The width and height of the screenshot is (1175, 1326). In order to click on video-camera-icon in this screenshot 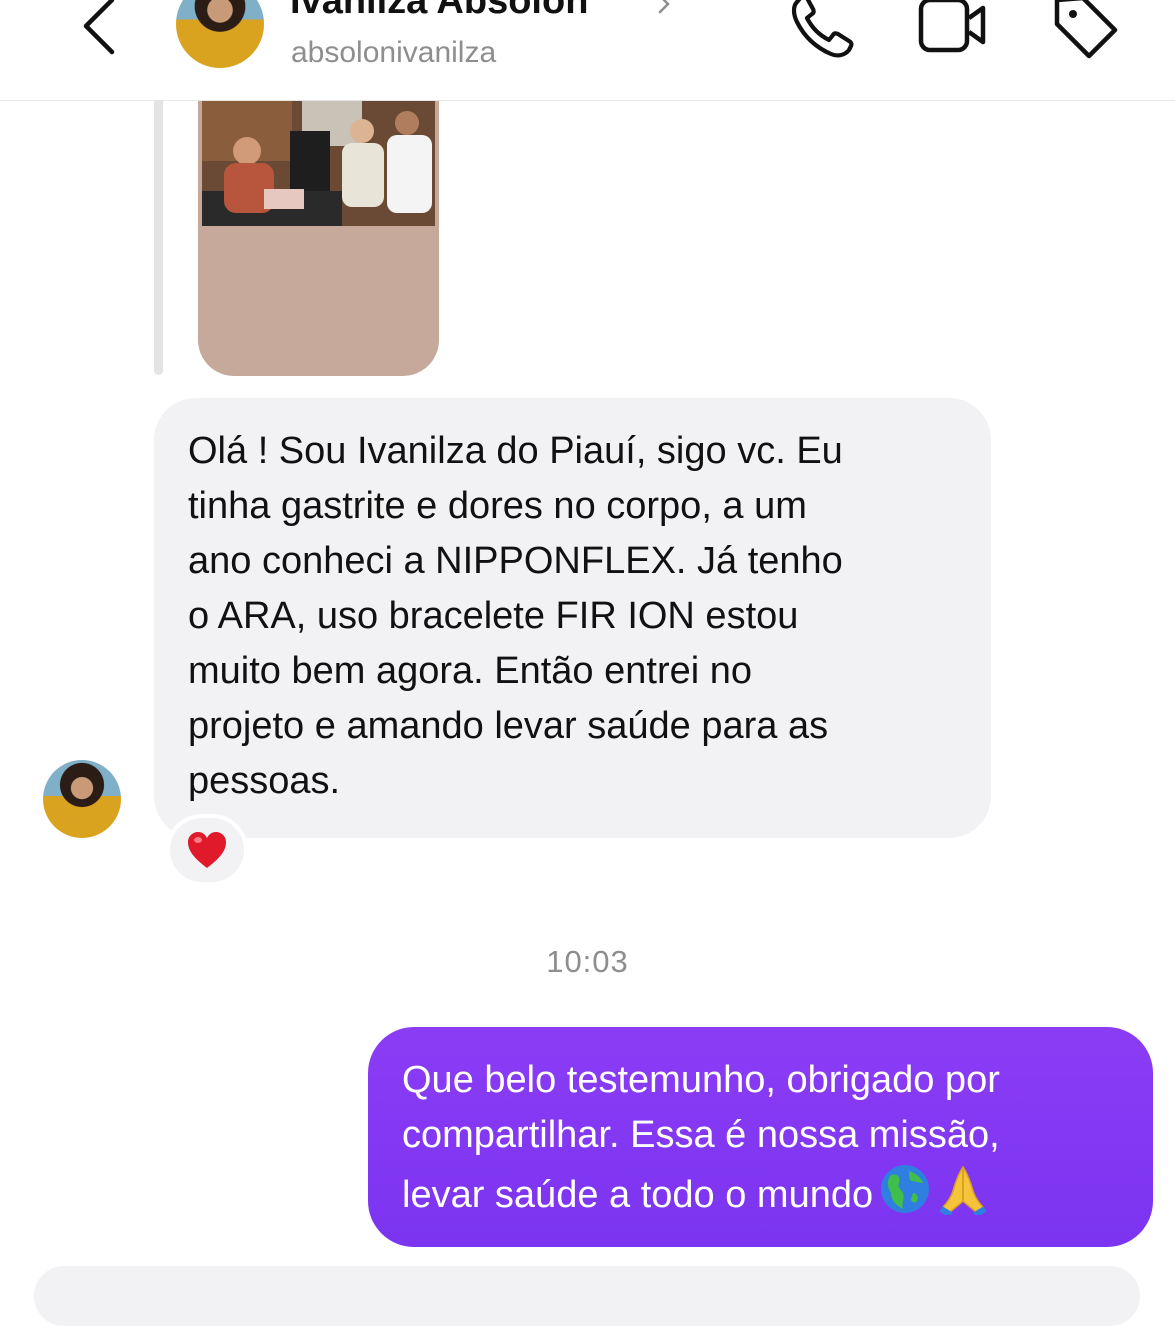, I will do `click(952, 32)`.